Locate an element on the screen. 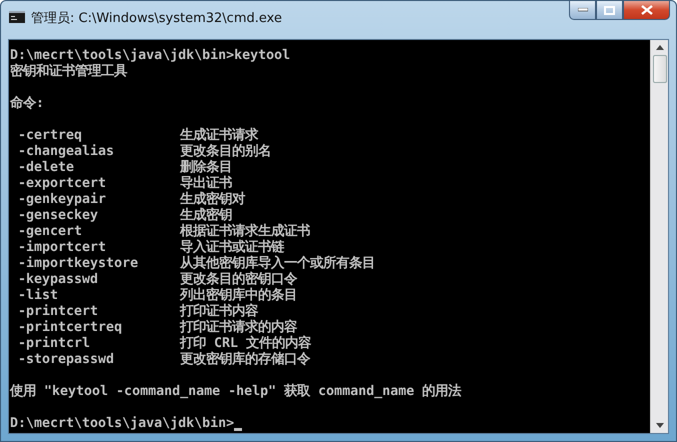  command-name: -importkeystore is located at coordinates (78, 264).